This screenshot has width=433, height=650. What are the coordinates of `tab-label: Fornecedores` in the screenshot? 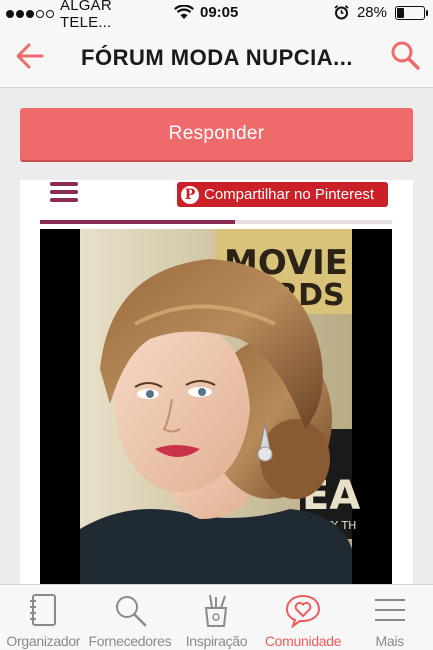 It's located at (130, 641).